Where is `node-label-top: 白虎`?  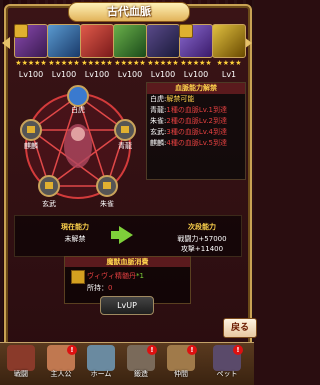
node-label-top: 白虎 is located at coordinates (78, 109).